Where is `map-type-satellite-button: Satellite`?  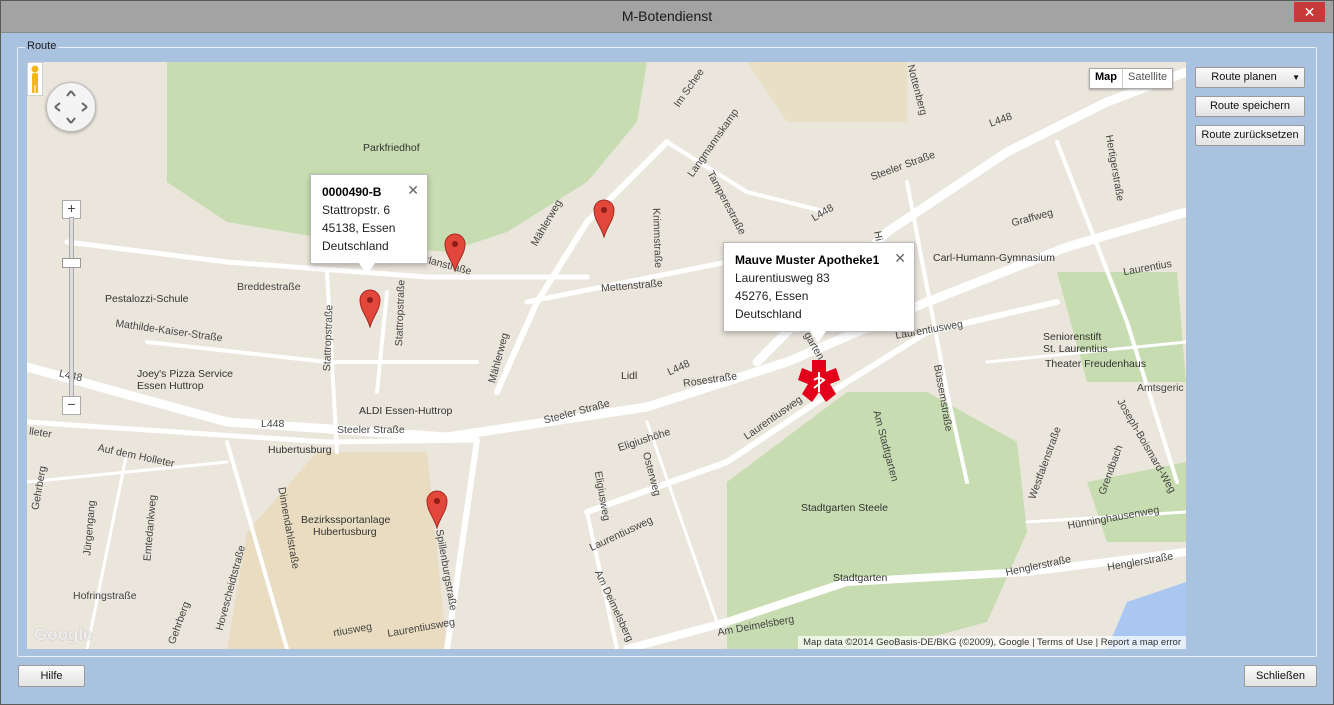 map-type-satellite-button: Satellite is located at coordinates (1147, 78).